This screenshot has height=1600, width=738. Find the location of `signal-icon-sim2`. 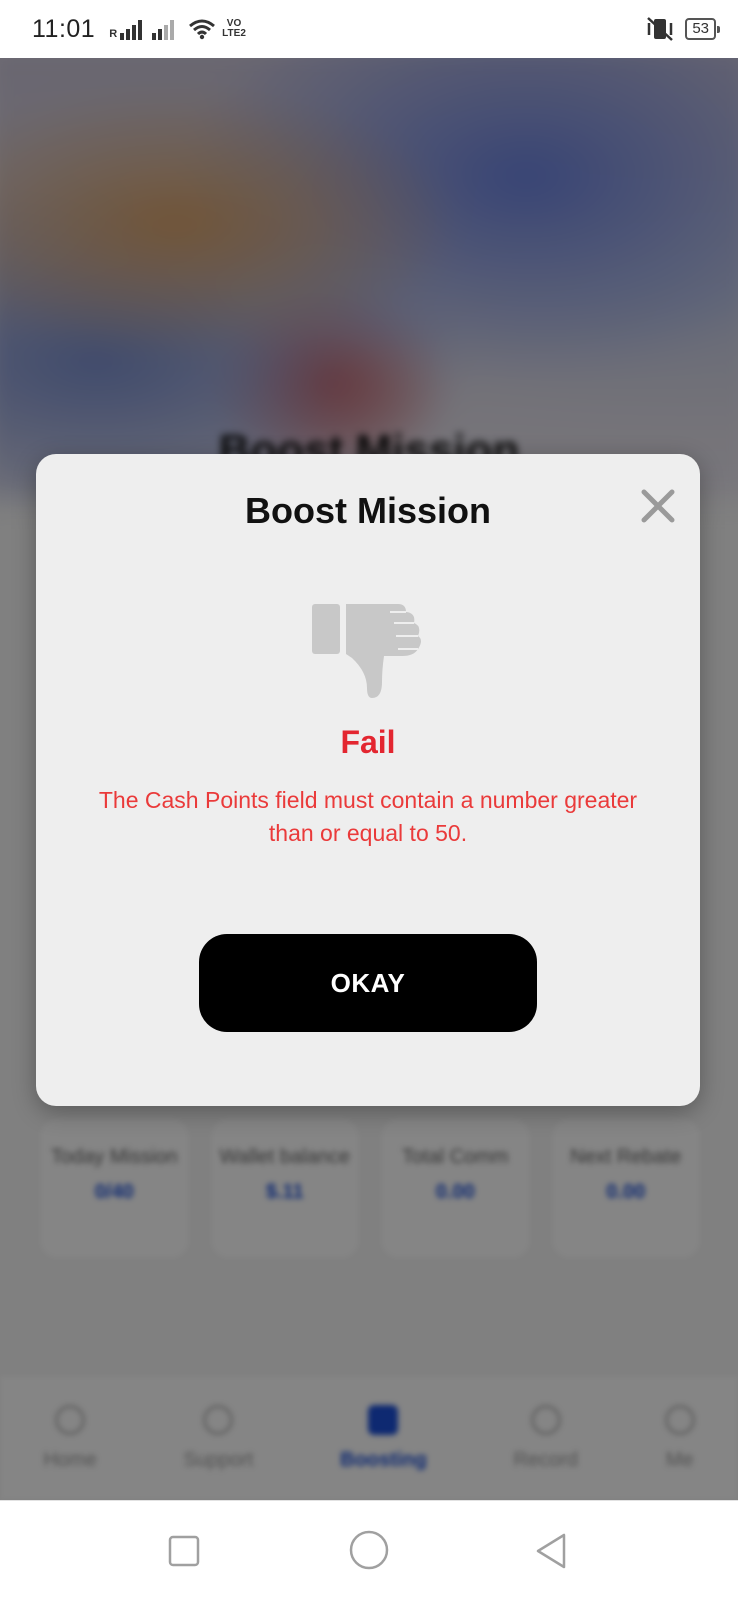

signal-icon-sim2 is located at coordinates (164, 29).